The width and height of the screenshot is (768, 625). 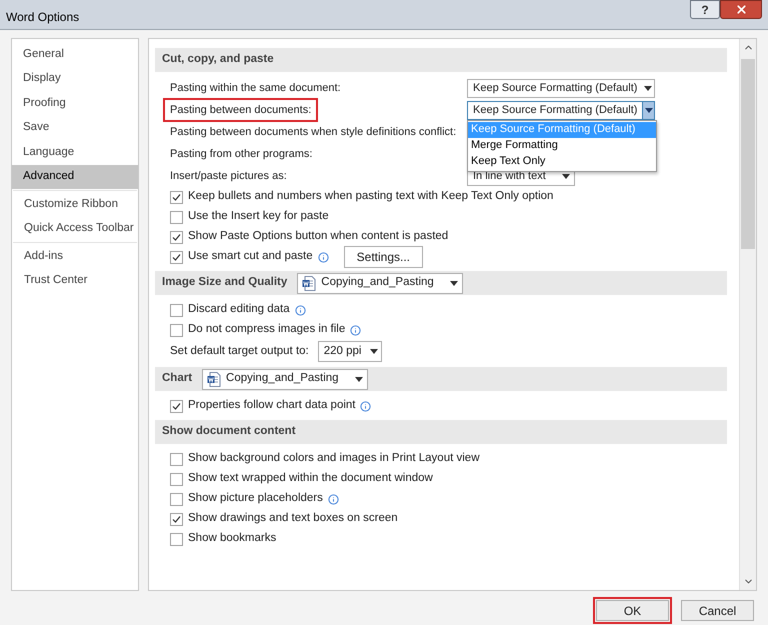 I want to click on sidebar-item: Advanced, so click(x=75, y=176).